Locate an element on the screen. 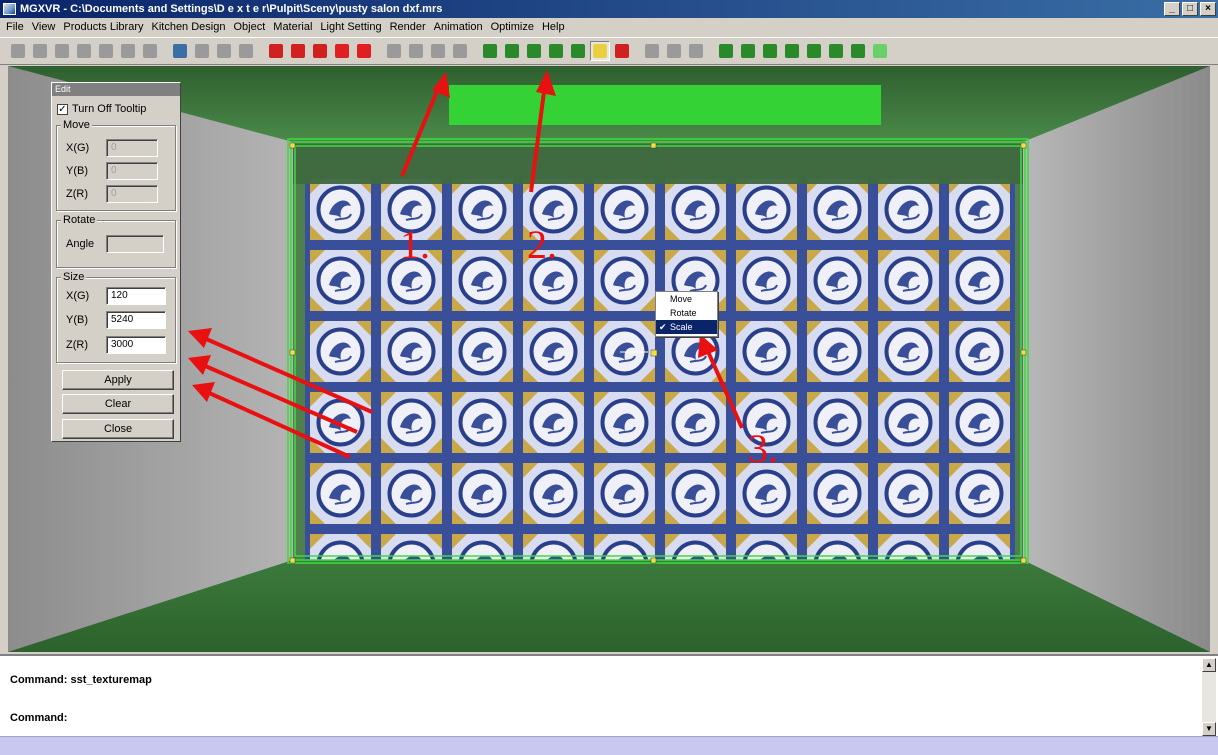 Image resolution: width=1218 pixels, height=755 pixels. record-tool-button is located at coordinates (696, 51).